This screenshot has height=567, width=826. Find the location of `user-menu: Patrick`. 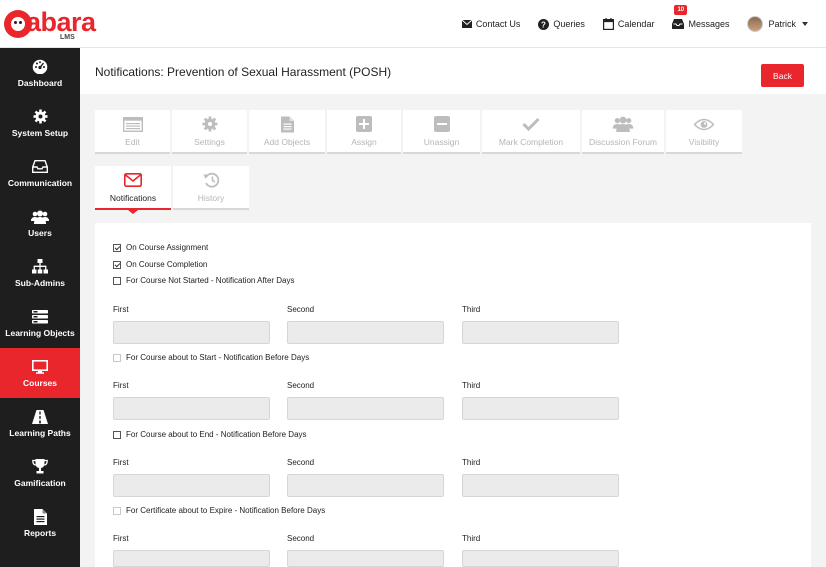

user-menu: Patrick is located at coordinates (777, 24).